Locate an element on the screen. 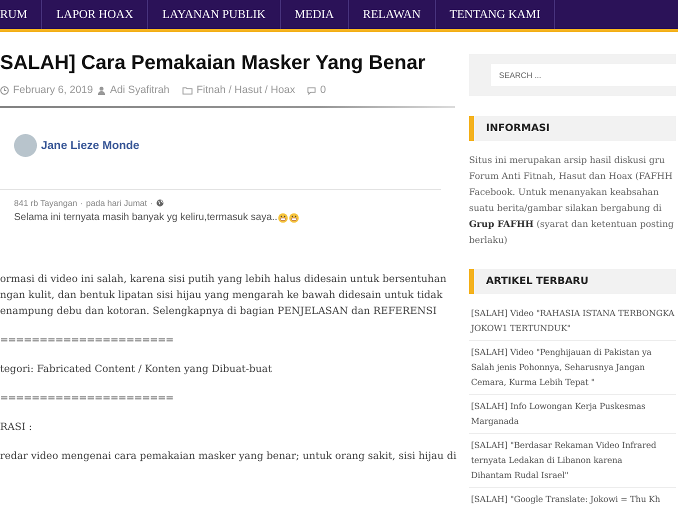  clock-icon is located at coordinates (4, 90).